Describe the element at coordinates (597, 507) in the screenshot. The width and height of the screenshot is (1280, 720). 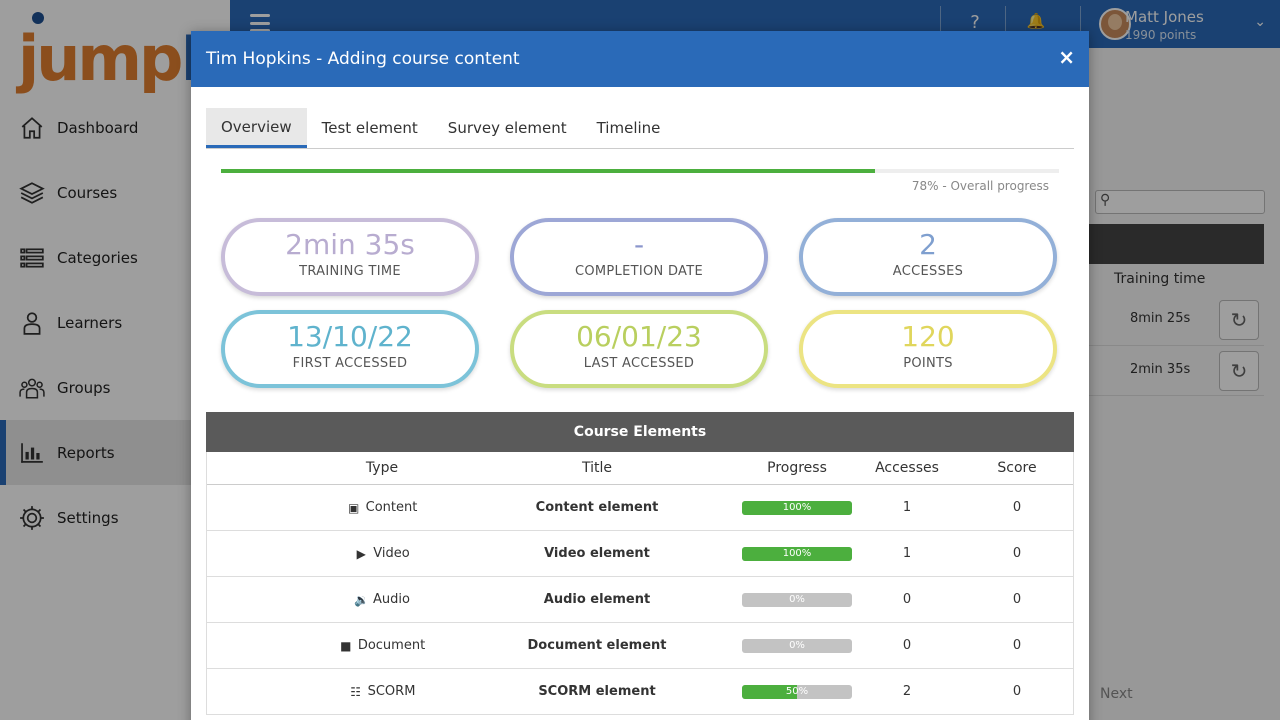
I see `title-cell: Content element` at that location.